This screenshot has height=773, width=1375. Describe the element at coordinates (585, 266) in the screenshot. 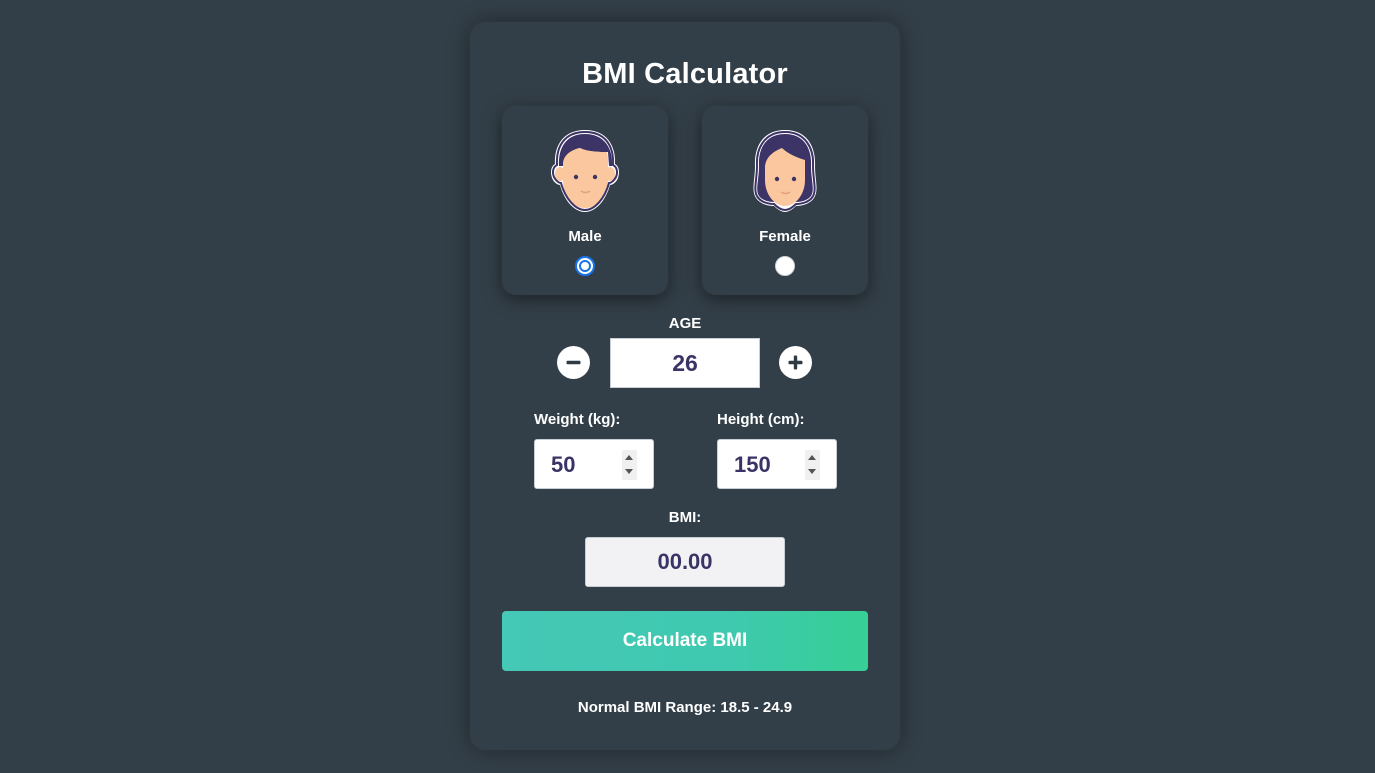

I see `male-radio` at that location.